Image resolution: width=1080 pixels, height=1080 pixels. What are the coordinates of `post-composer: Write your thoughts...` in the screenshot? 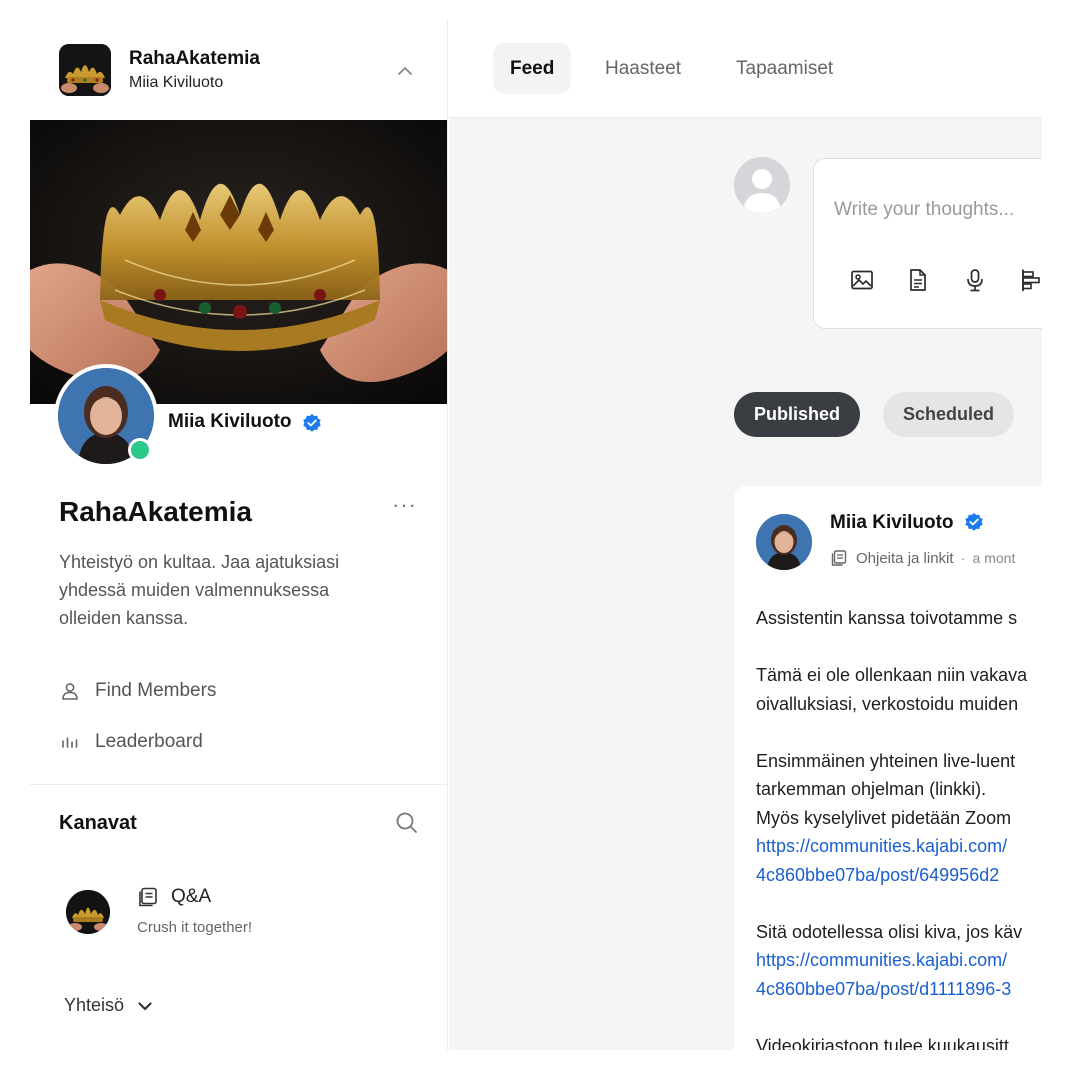 It's located at (927, 243).